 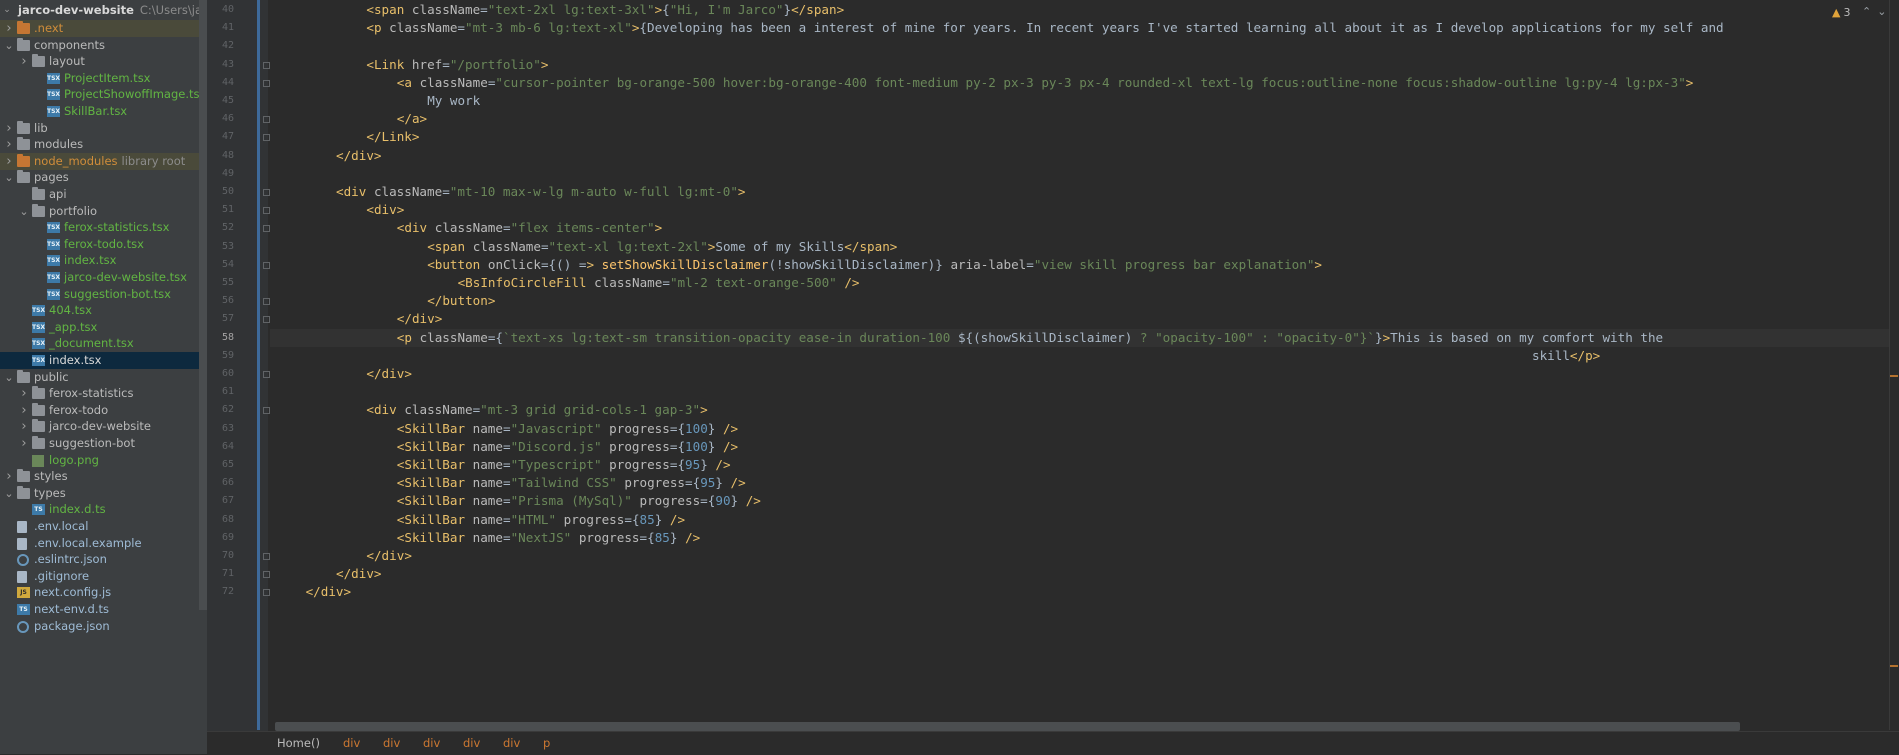 I want to click on line-number: 45, so click(x=220, y=101).